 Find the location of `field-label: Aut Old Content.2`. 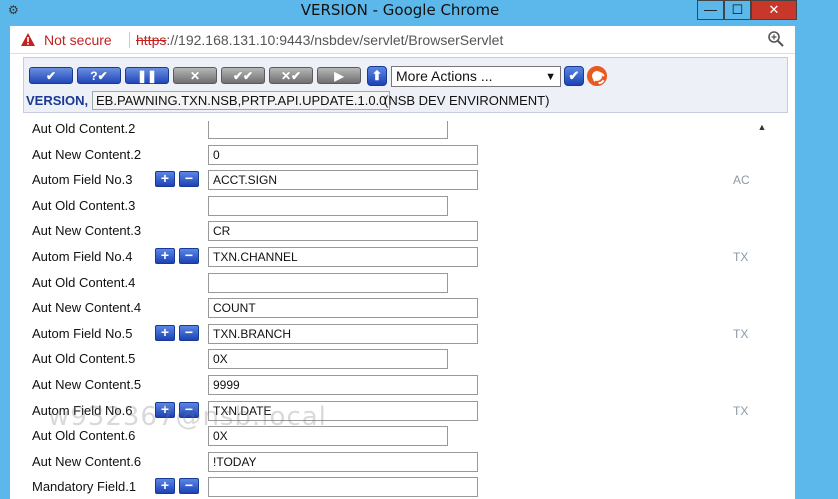

field-label: Aut Old Content.2 is located at coordinates (84, 128).